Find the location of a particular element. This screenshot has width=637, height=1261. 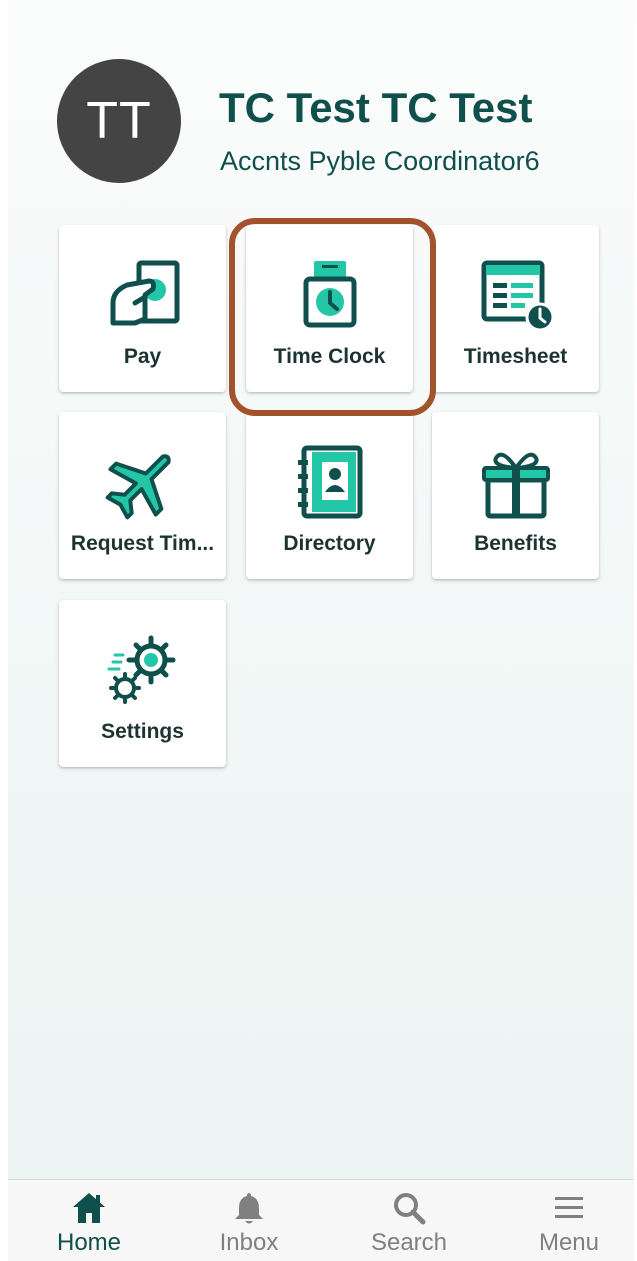

gift-icon is located at coordinates (515, 485).